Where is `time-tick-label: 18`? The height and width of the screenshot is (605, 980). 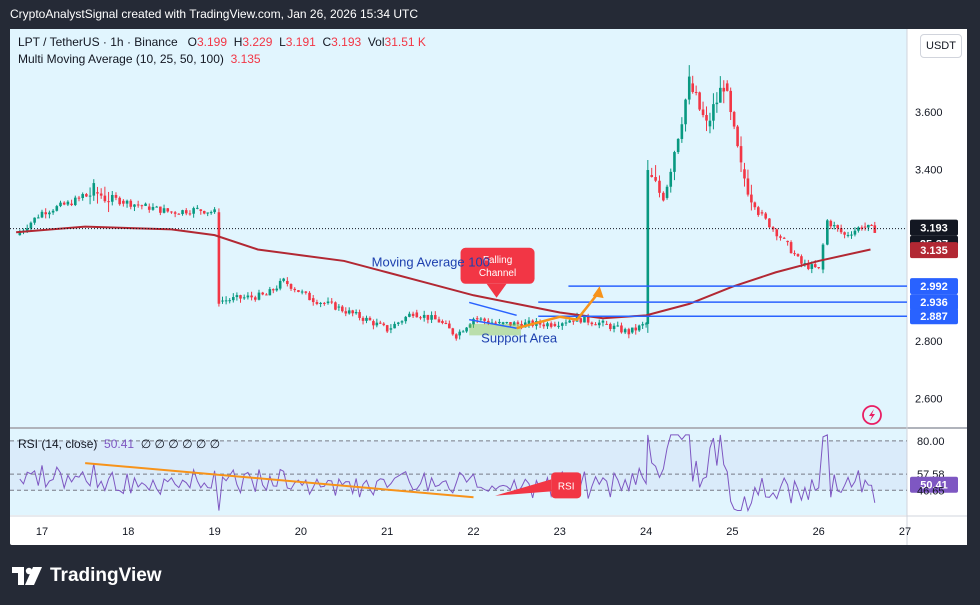 time-tick-label: 18 is located at coordinates (128, 532).